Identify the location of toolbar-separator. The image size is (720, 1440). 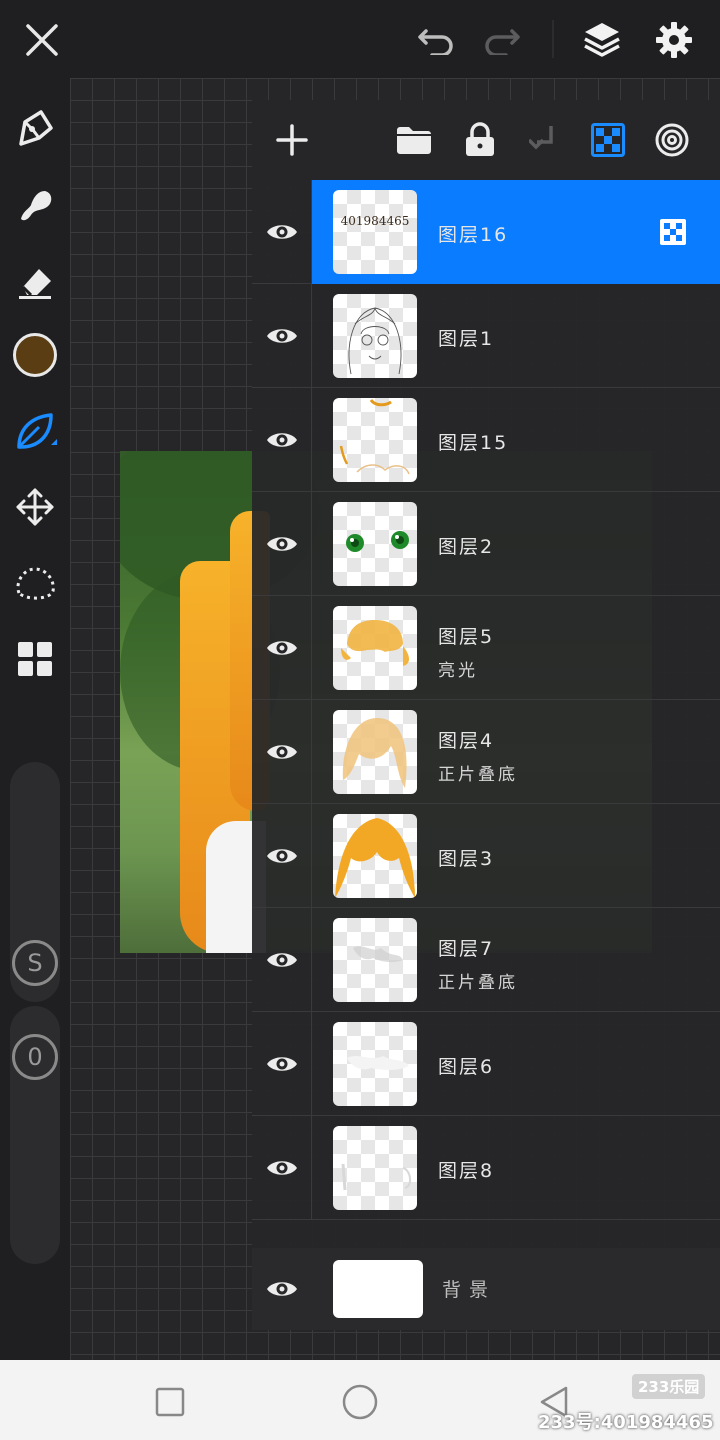
(553, 39).